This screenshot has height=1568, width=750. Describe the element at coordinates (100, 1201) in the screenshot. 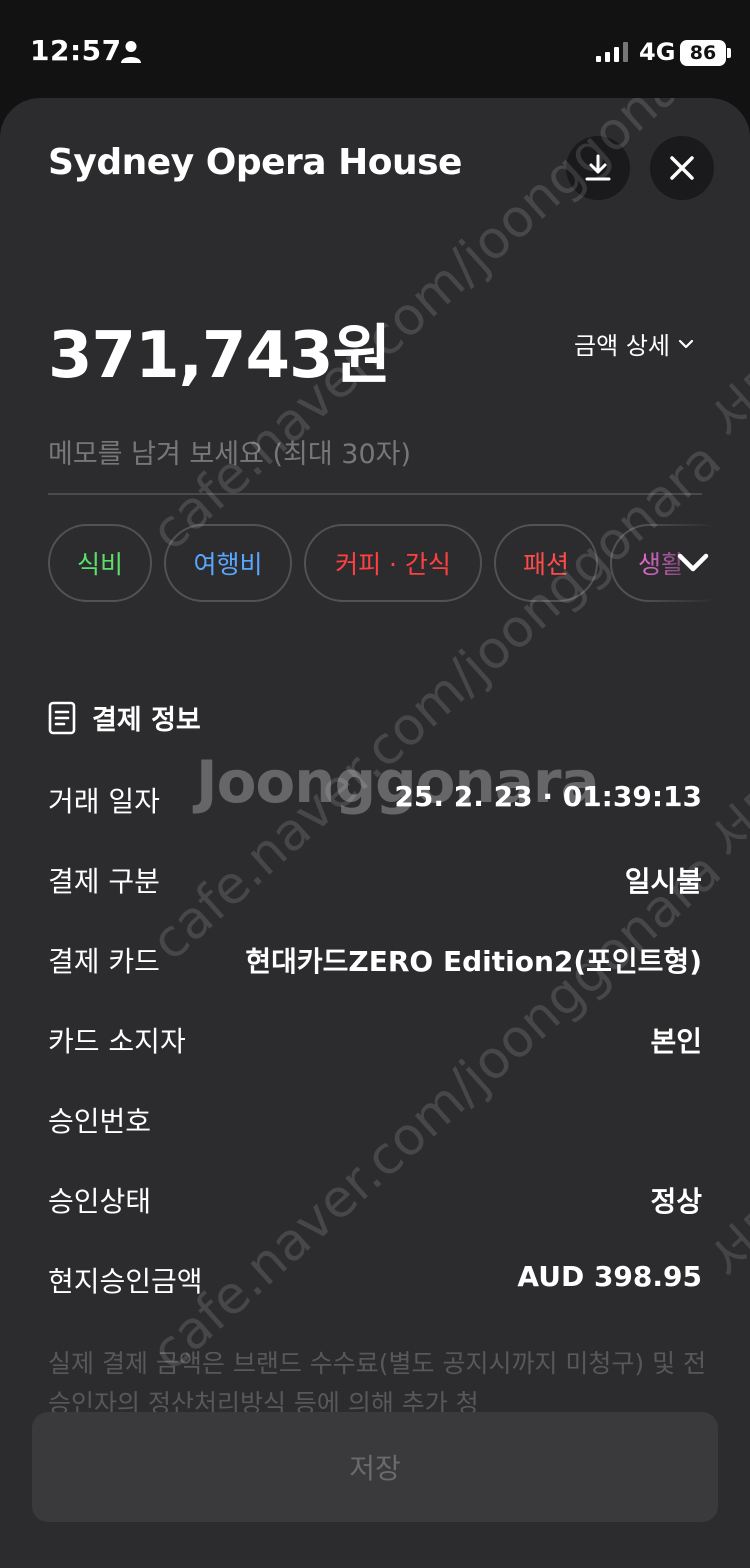

I see `info-label: 승인상태` at that location.